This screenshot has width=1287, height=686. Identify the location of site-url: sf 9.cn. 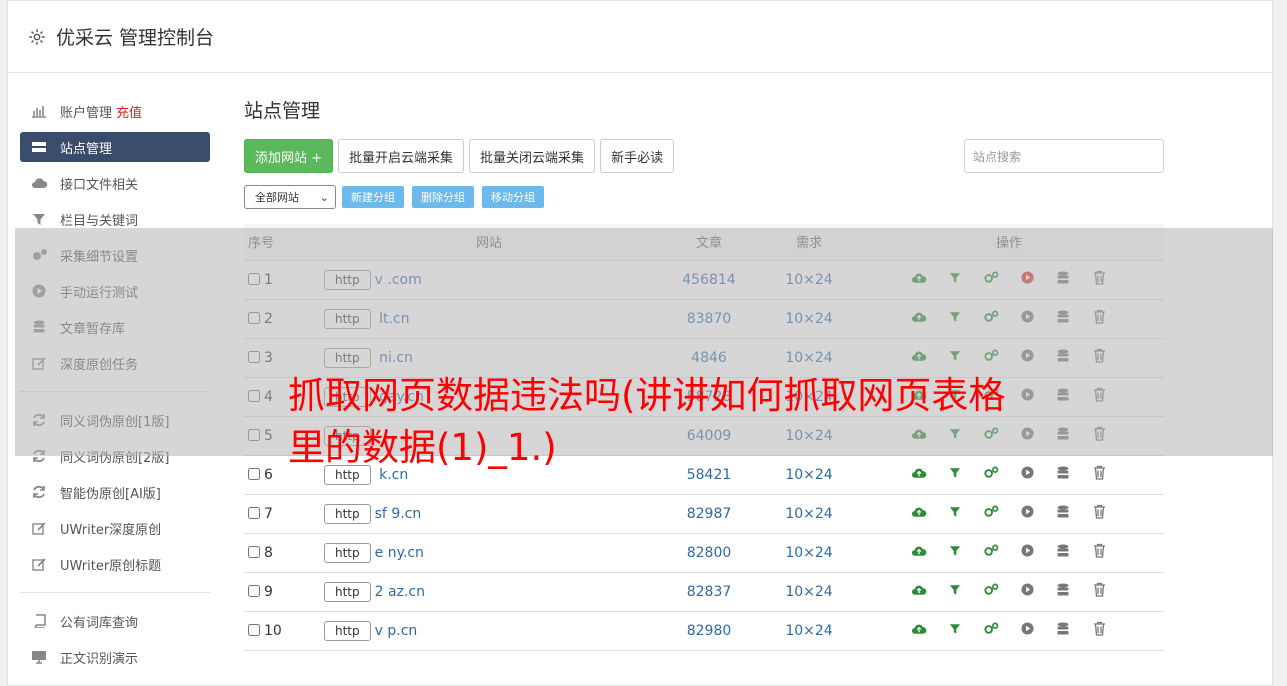
(398, 514).